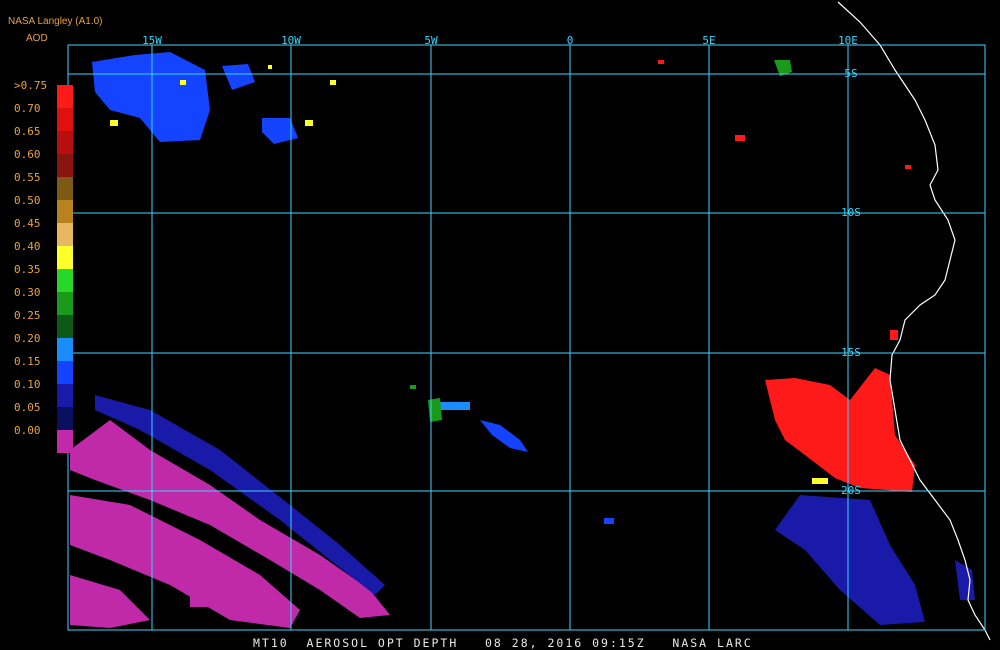  I want to click on legend-label: 0.35, so click(27, 269).